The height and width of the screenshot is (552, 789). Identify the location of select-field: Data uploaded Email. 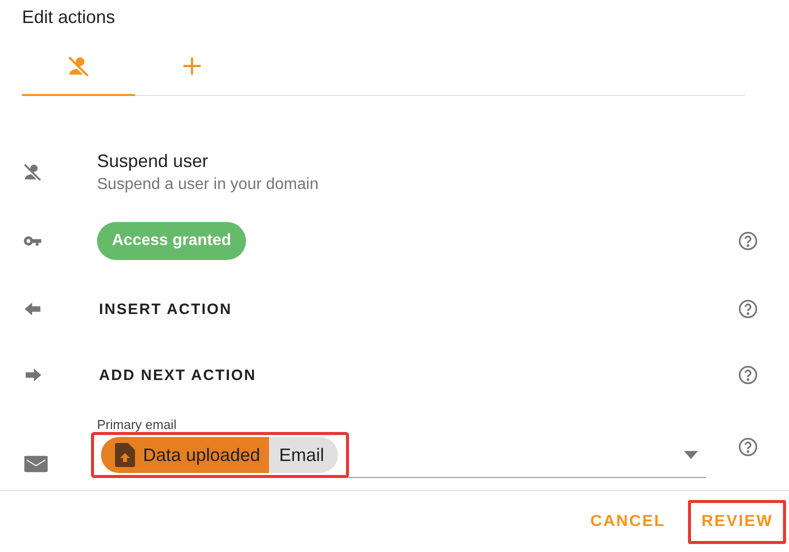
(401, 456).